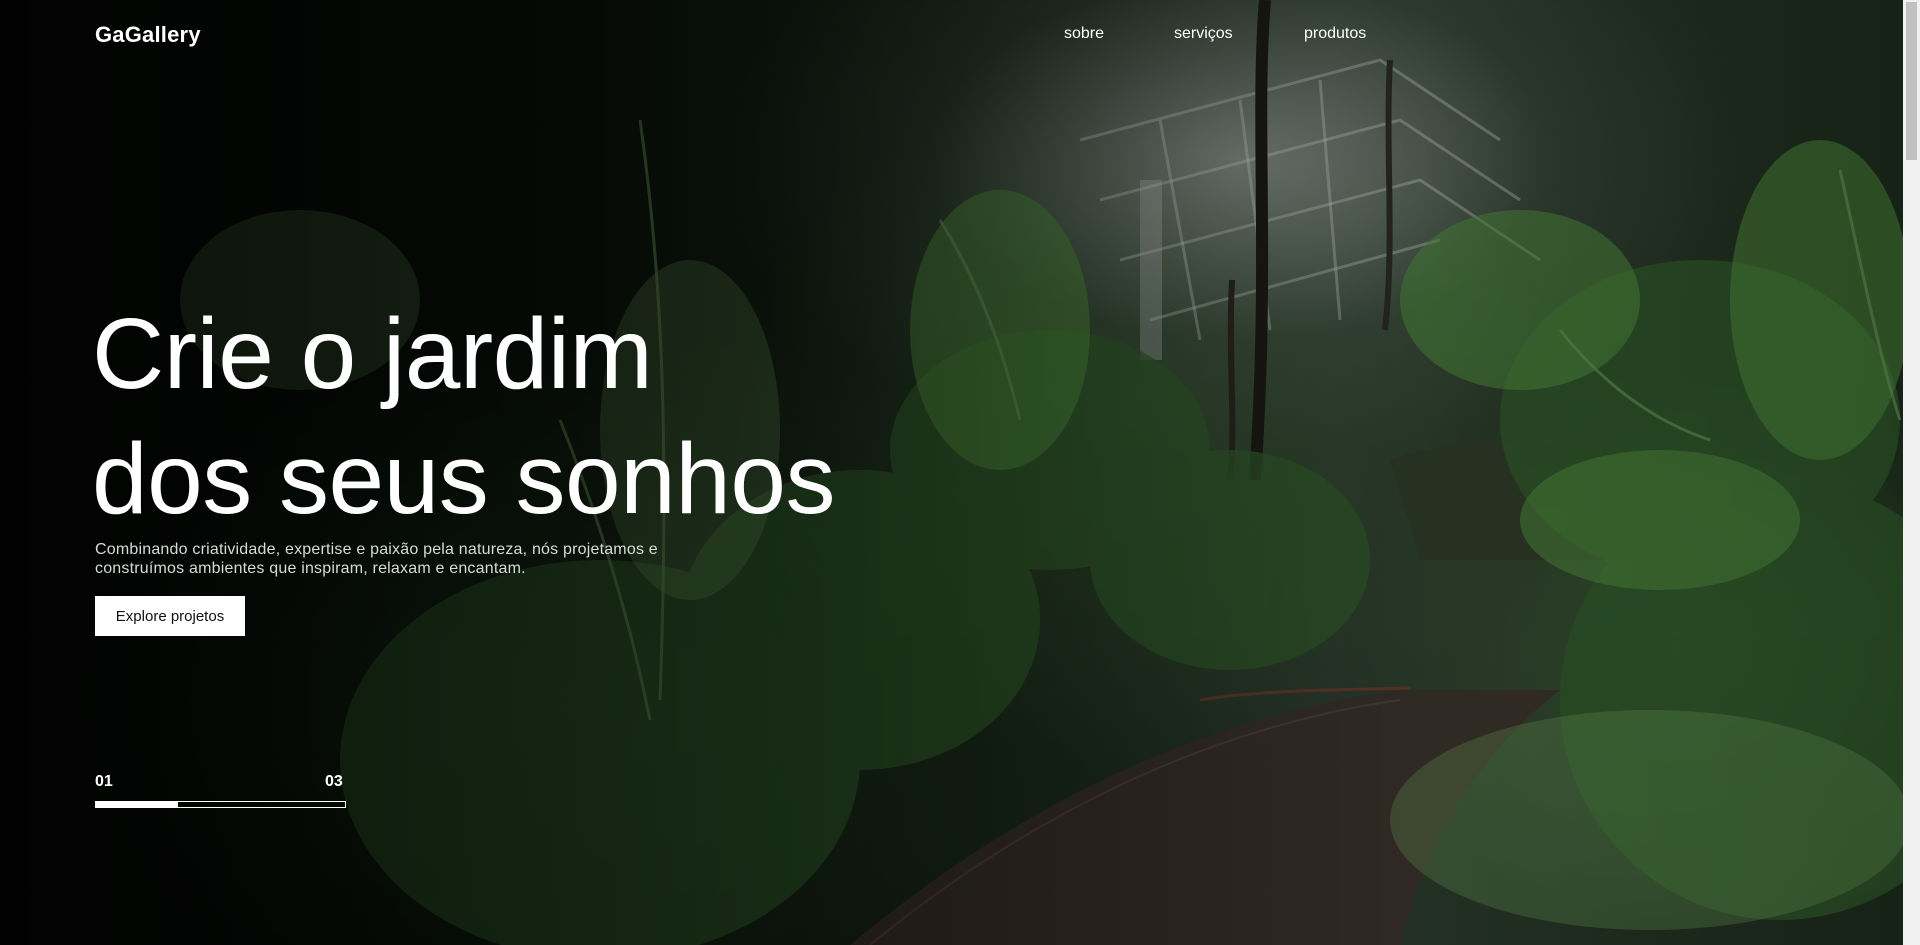  I want to click on headline-line-2: dos seus sonhos, so click(464, 479).